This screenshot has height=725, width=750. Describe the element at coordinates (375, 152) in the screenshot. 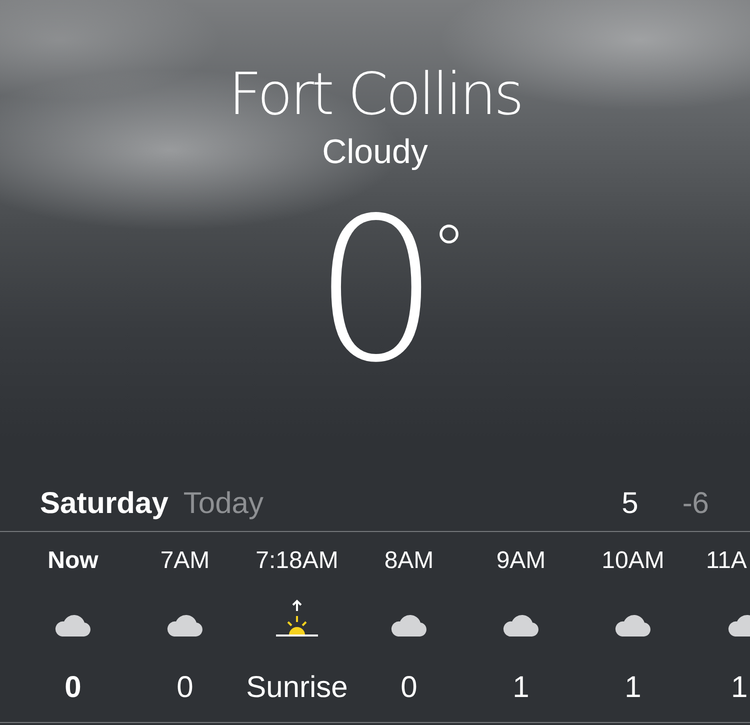

I see `weather-condition: Cloudy` at that location.